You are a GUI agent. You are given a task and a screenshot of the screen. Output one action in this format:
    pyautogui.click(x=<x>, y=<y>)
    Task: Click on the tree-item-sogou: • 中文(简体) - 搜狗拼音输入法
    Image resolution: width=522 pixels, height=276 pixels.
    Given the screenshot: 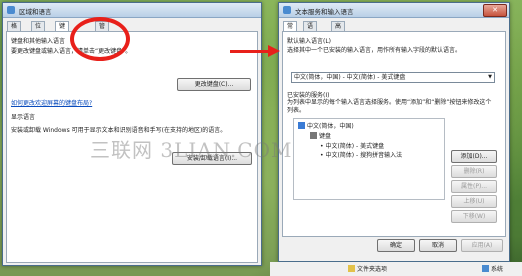 What is the action you would take?
    pyautogui.click(x=361, y=154)
    